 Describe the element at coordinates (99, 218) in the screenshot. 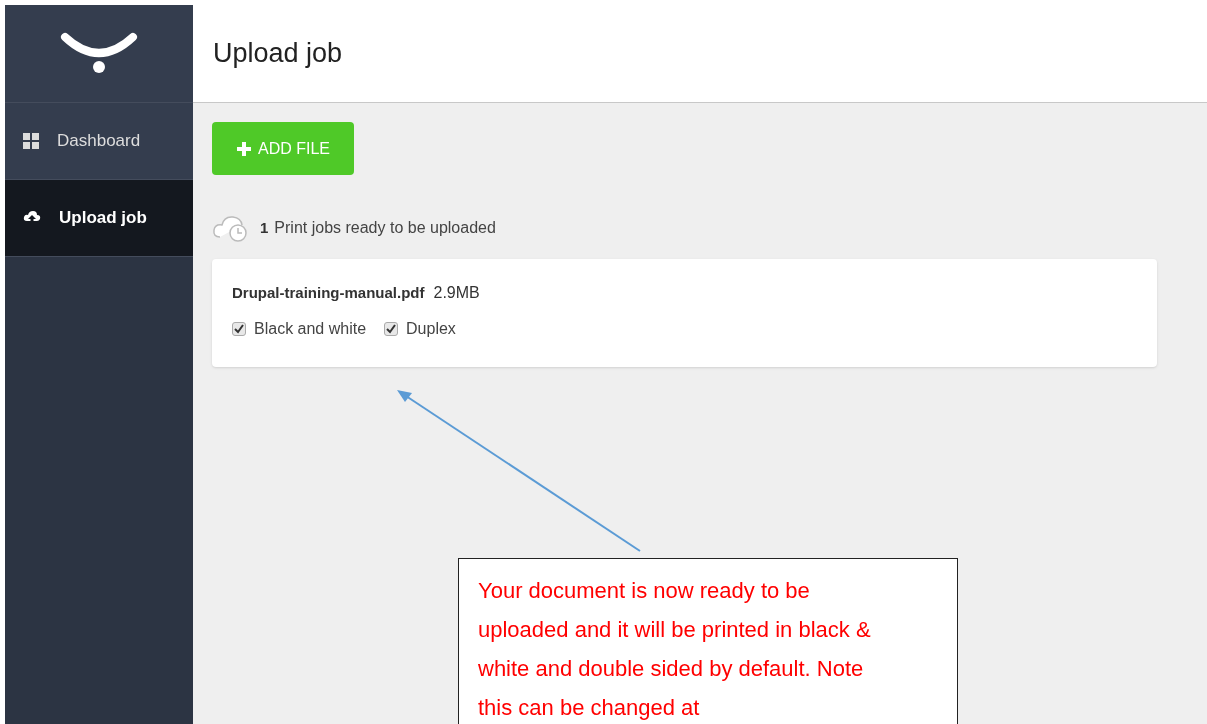

I see `sidebar-item: Upload job` at that location.